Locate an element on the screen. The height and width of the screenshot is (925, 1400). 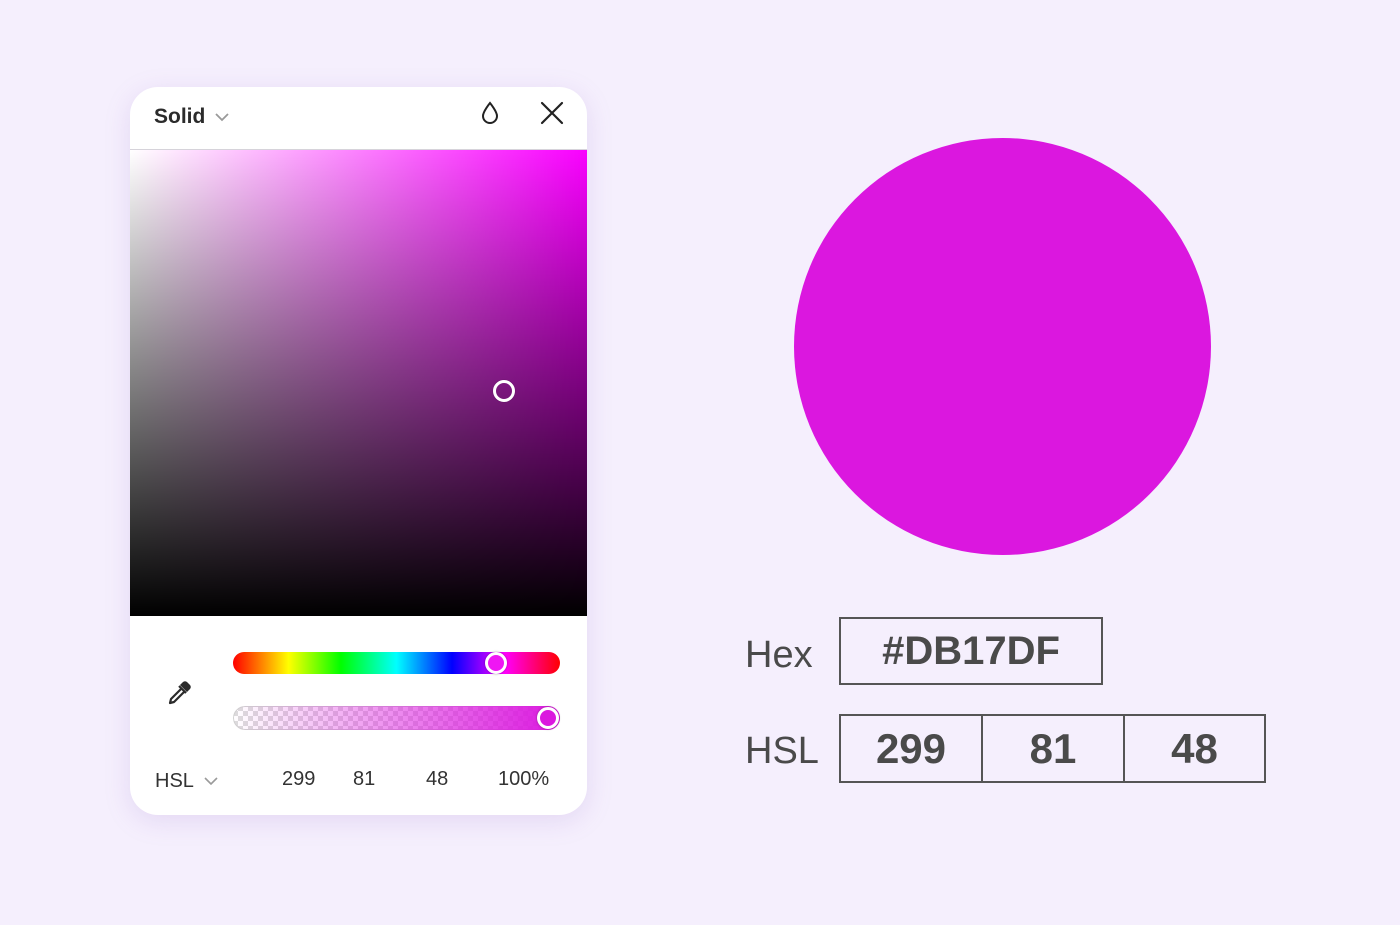
color-handle is located at coordinates (504, 391).